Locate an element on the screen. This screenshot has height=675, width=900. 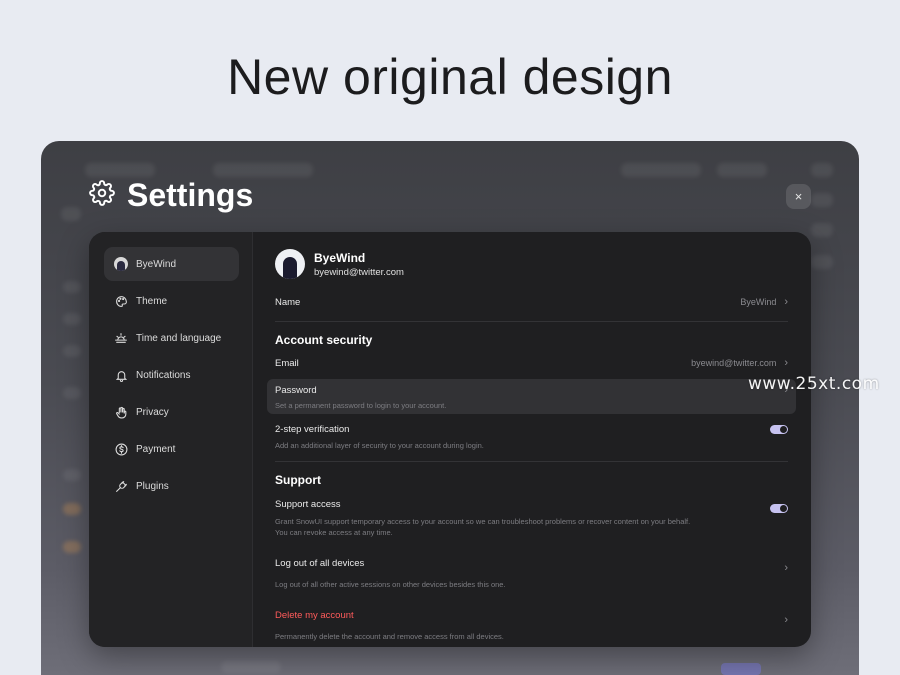
two-step-label: 2-step verification is located at coordinates (312, 429).